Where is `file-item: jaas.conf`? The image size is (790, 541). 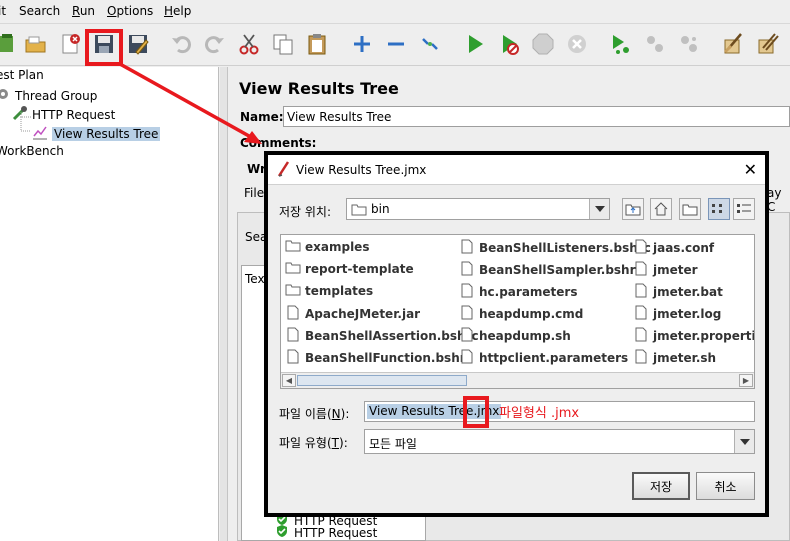
file-item: jaas.conf is located at coordinates (673, 248).